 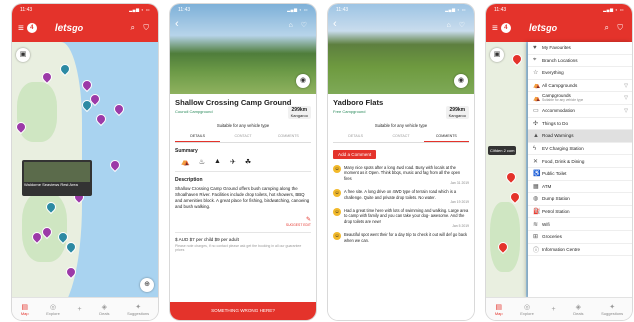 What do you see at coordinates (547, 186) in the screenshot?
I see `menu-label: ATM` at bounding box center [547, 186].